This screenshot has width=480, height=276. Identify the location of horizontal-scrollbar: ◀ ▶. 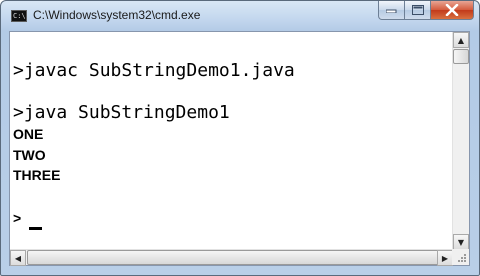
(231, 257).